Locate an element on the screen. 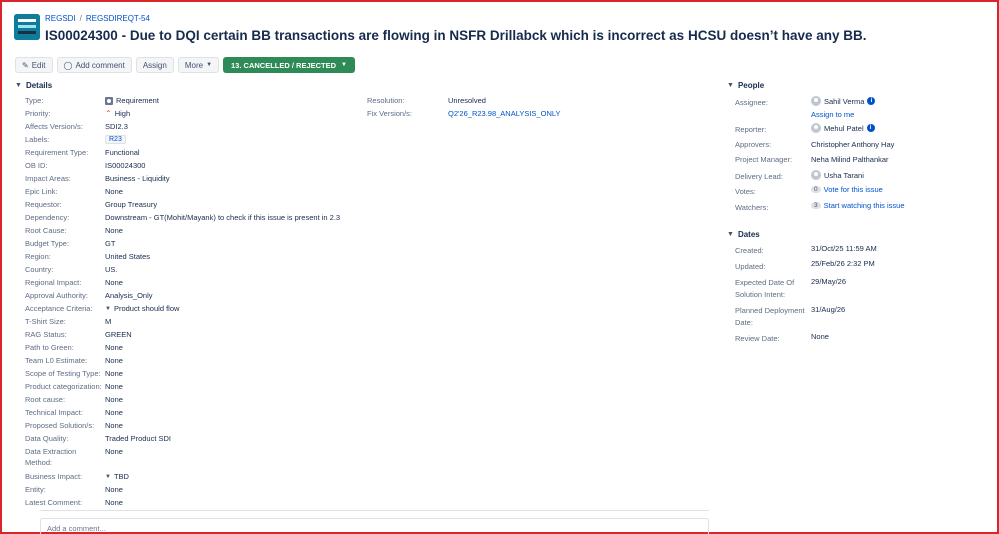 The width and height of the screenshot is (999, 534). watchers-label: Watchers: is located at coordinates (752, 207).